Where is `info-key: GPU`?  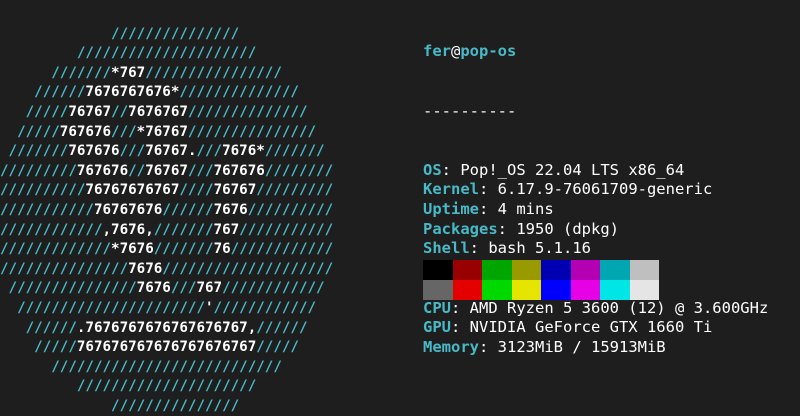 info-key: GPU is located at coordinates (437, 327).